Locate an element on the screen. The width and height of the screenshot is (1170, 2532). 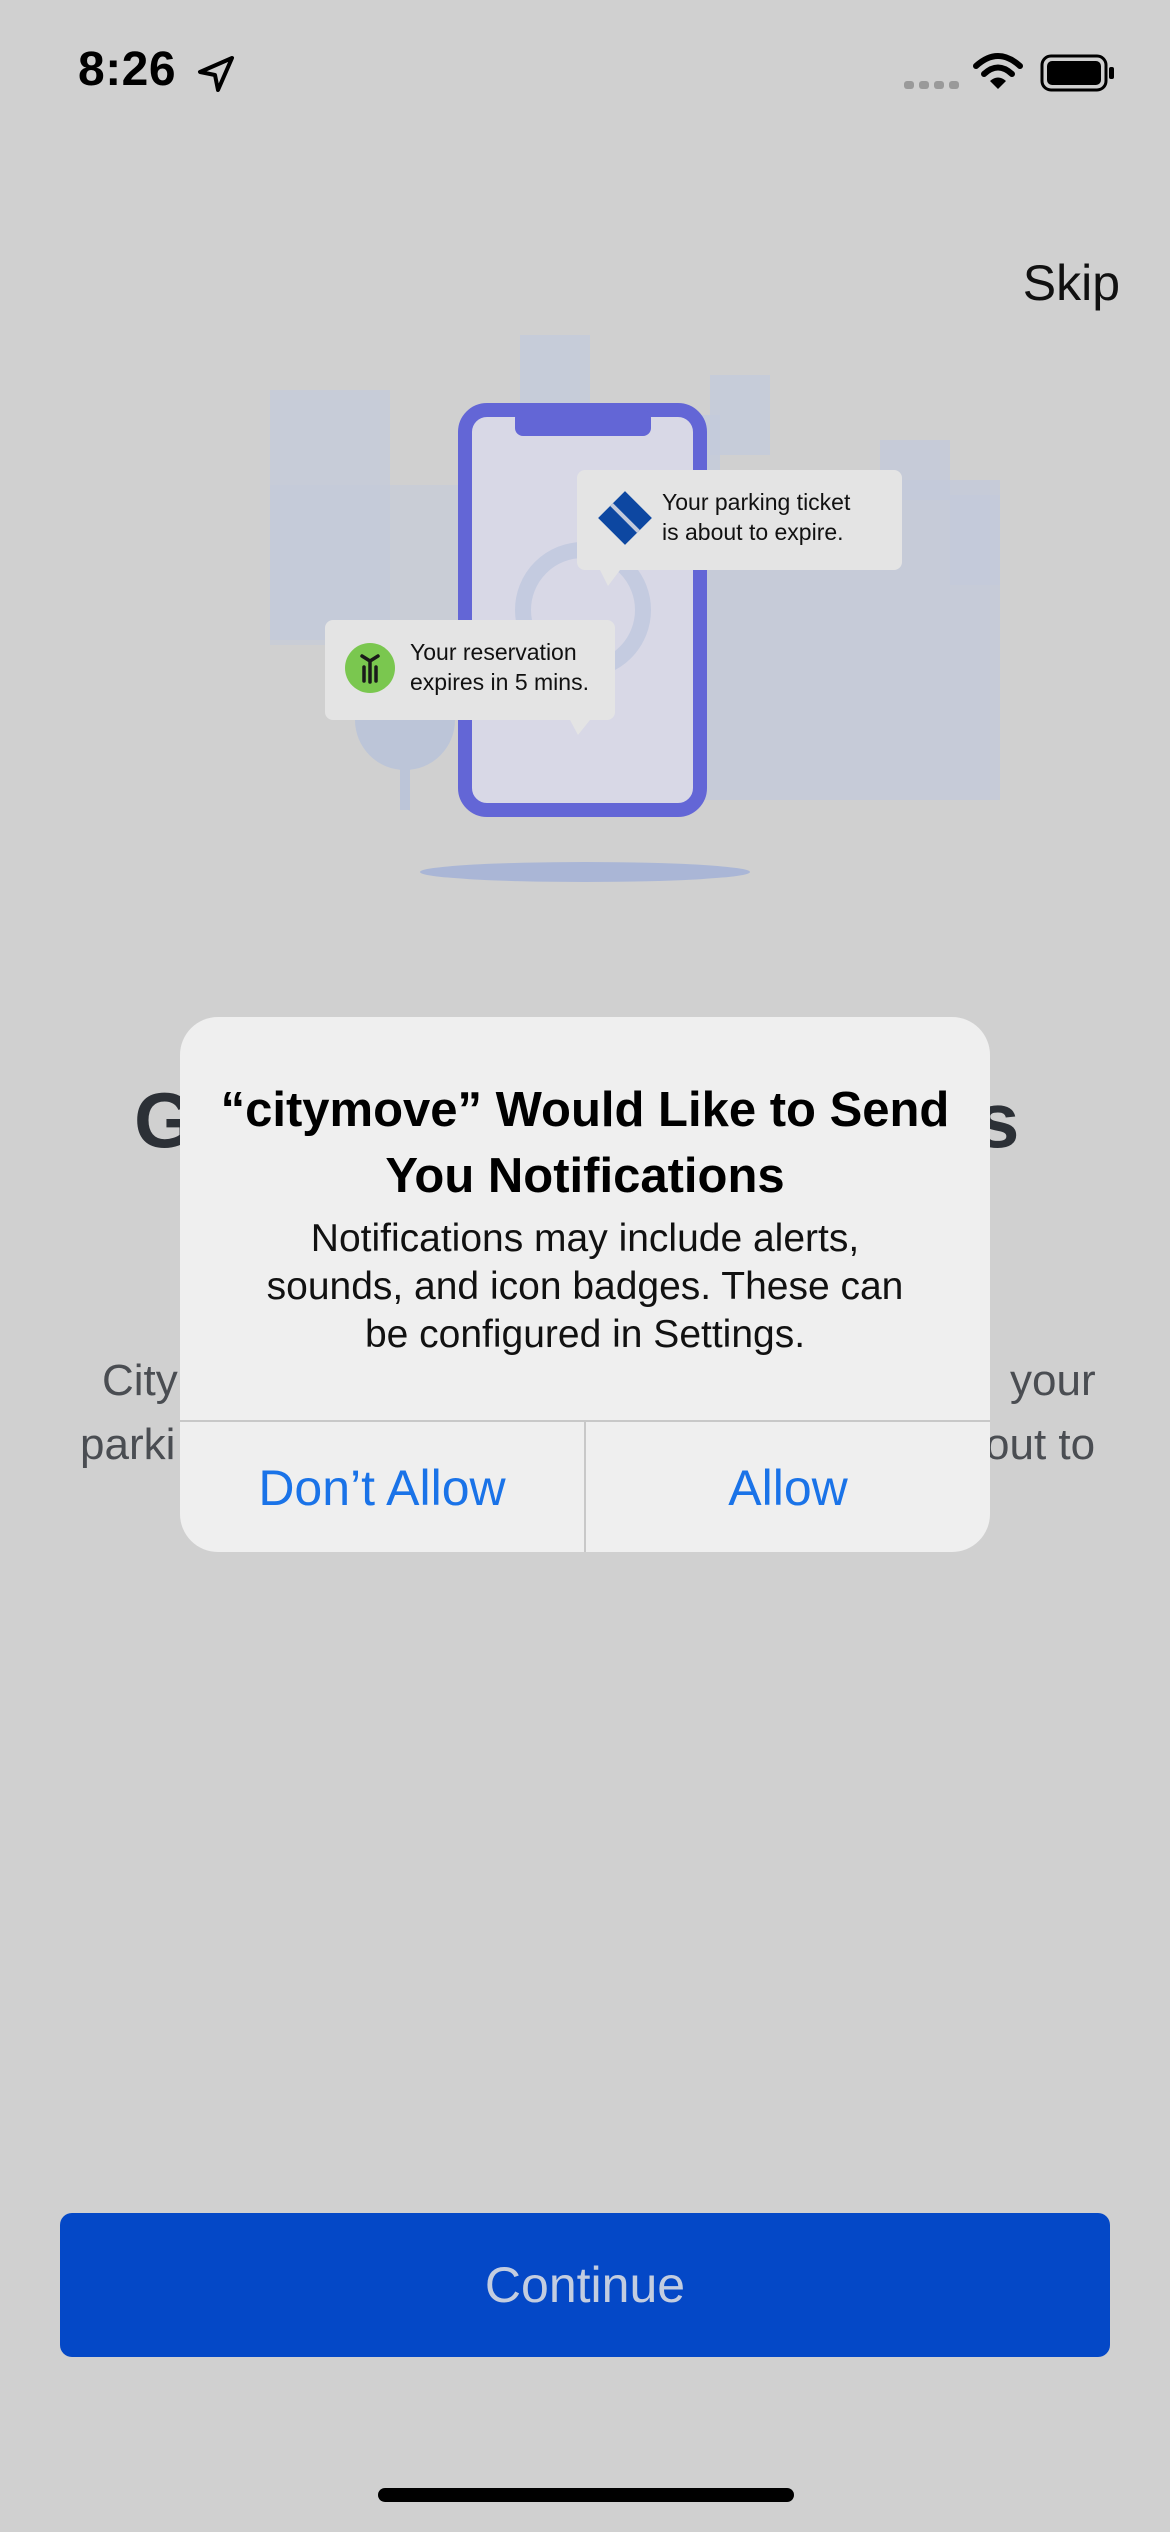
body-text-fragment: your is located at coordinates (1053, 1380).